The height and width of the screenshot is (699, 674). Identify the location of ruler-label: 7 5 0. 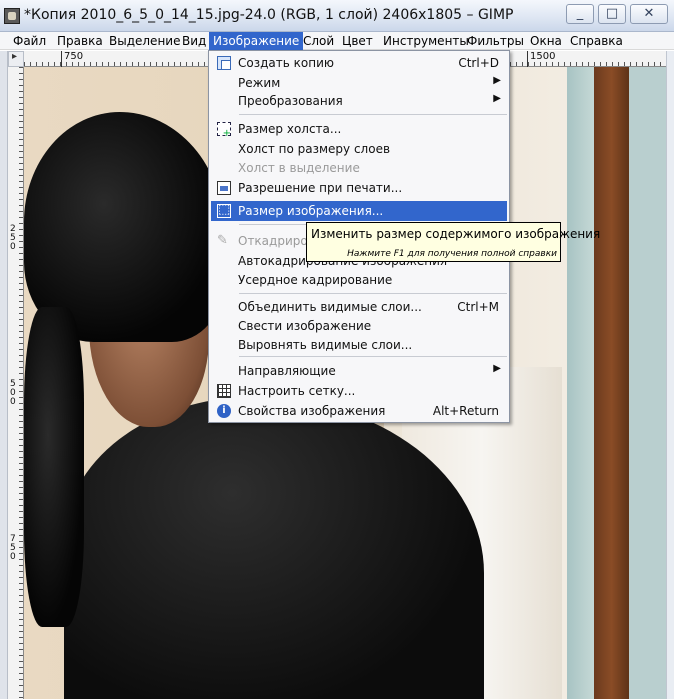
(13, 548).